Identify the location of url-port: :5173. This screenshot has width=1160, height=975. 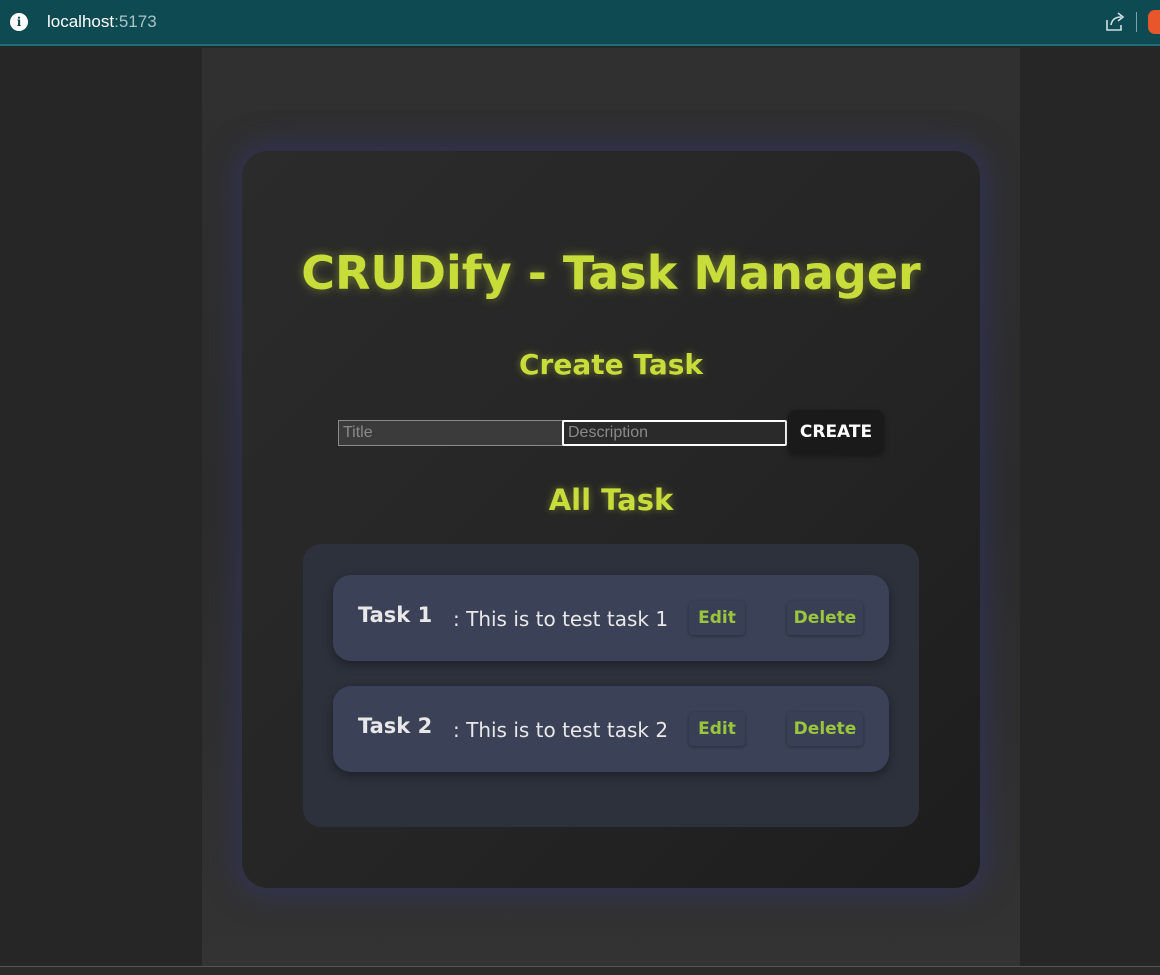
(135, 21).